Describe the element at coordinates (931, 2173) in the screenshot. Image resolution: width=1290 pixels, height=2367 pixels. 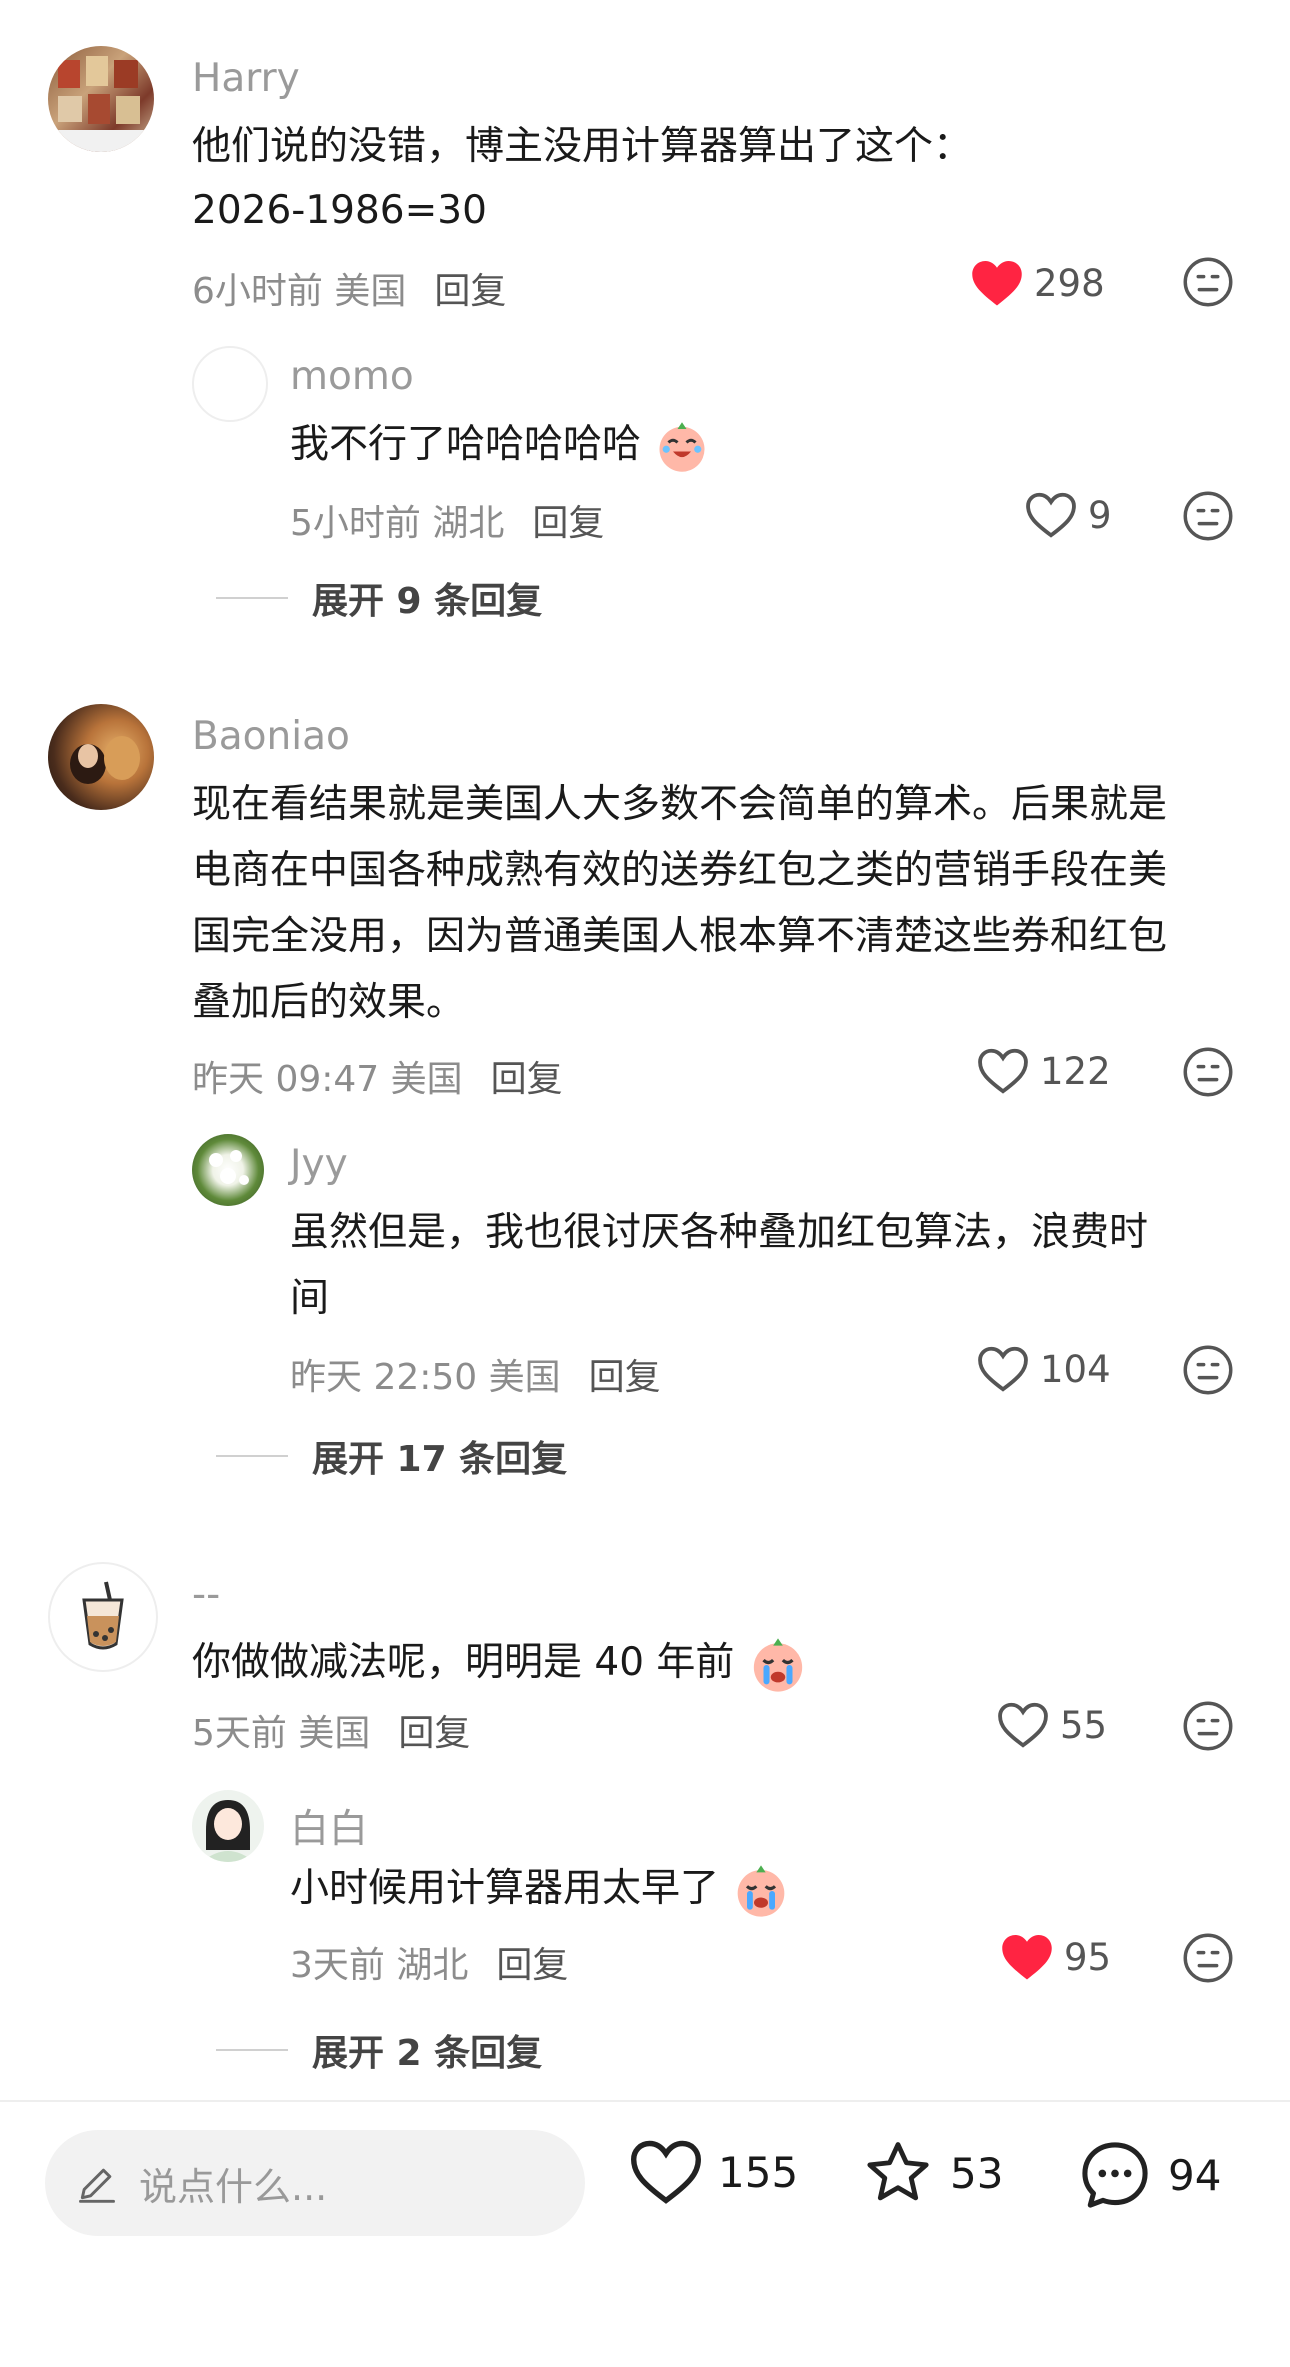
I see `favorite-button: 53` at that location.